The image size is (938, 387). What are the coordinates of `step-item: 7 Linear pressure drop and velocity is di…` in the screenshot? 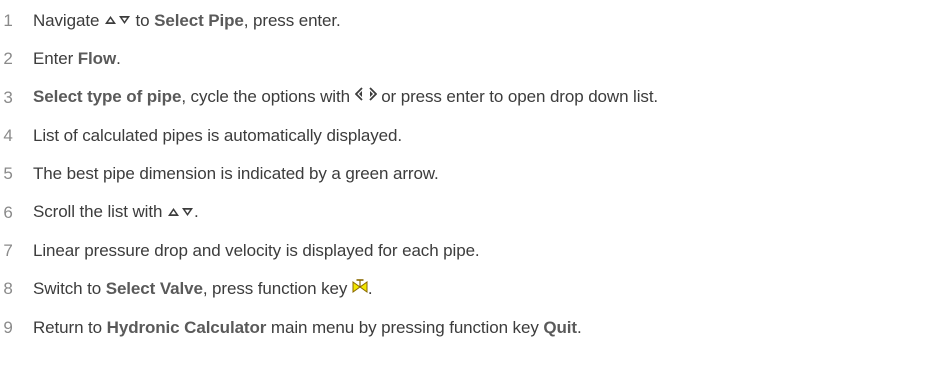 It's located at (469, 251).